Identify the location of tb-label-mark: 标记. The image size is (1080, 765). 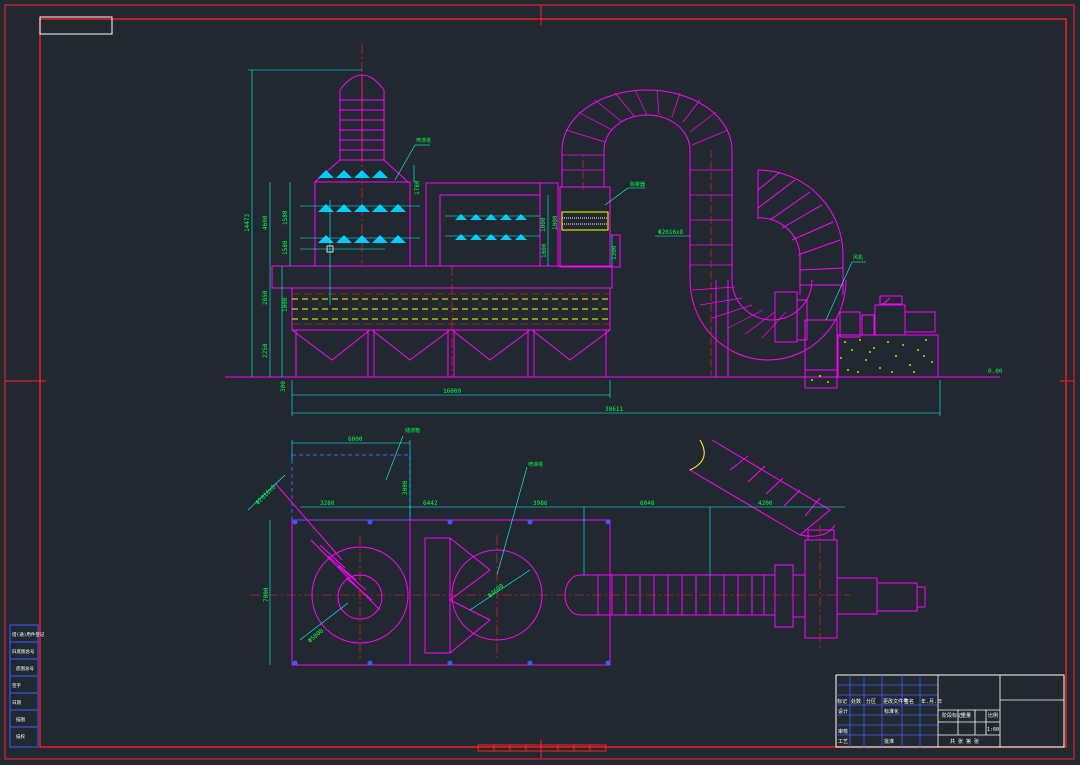
(842, 701).